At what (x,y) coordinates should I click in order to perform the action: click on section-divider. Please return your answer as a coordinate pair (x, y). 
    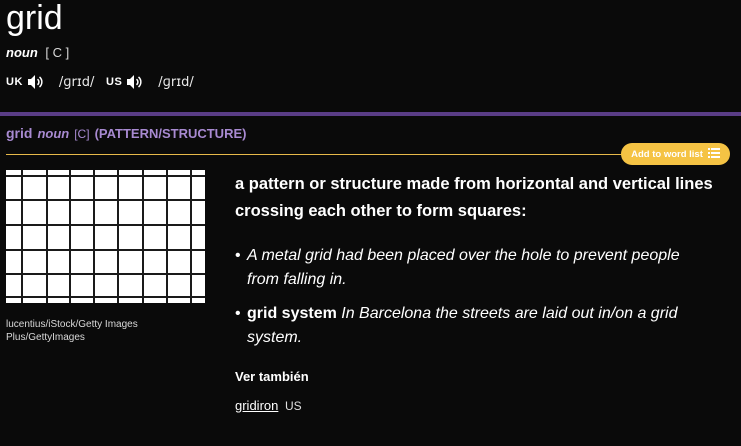
    Looking at the image, I should click on (370, 114).